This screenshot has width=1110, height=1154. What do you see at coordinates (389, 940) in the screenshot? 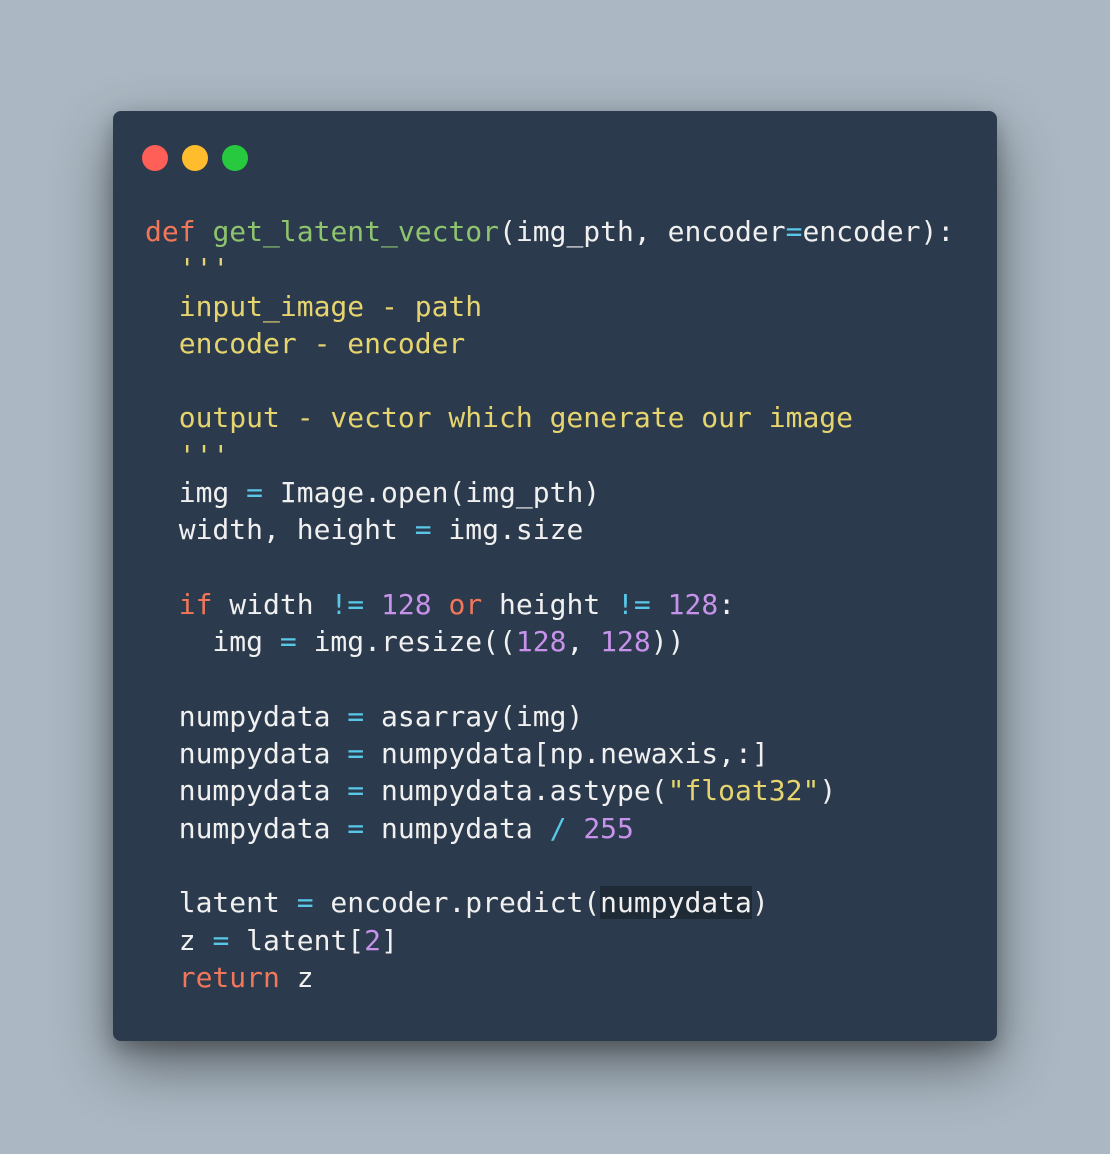
I see `code-token: ]` at bounding box center [389, 940].